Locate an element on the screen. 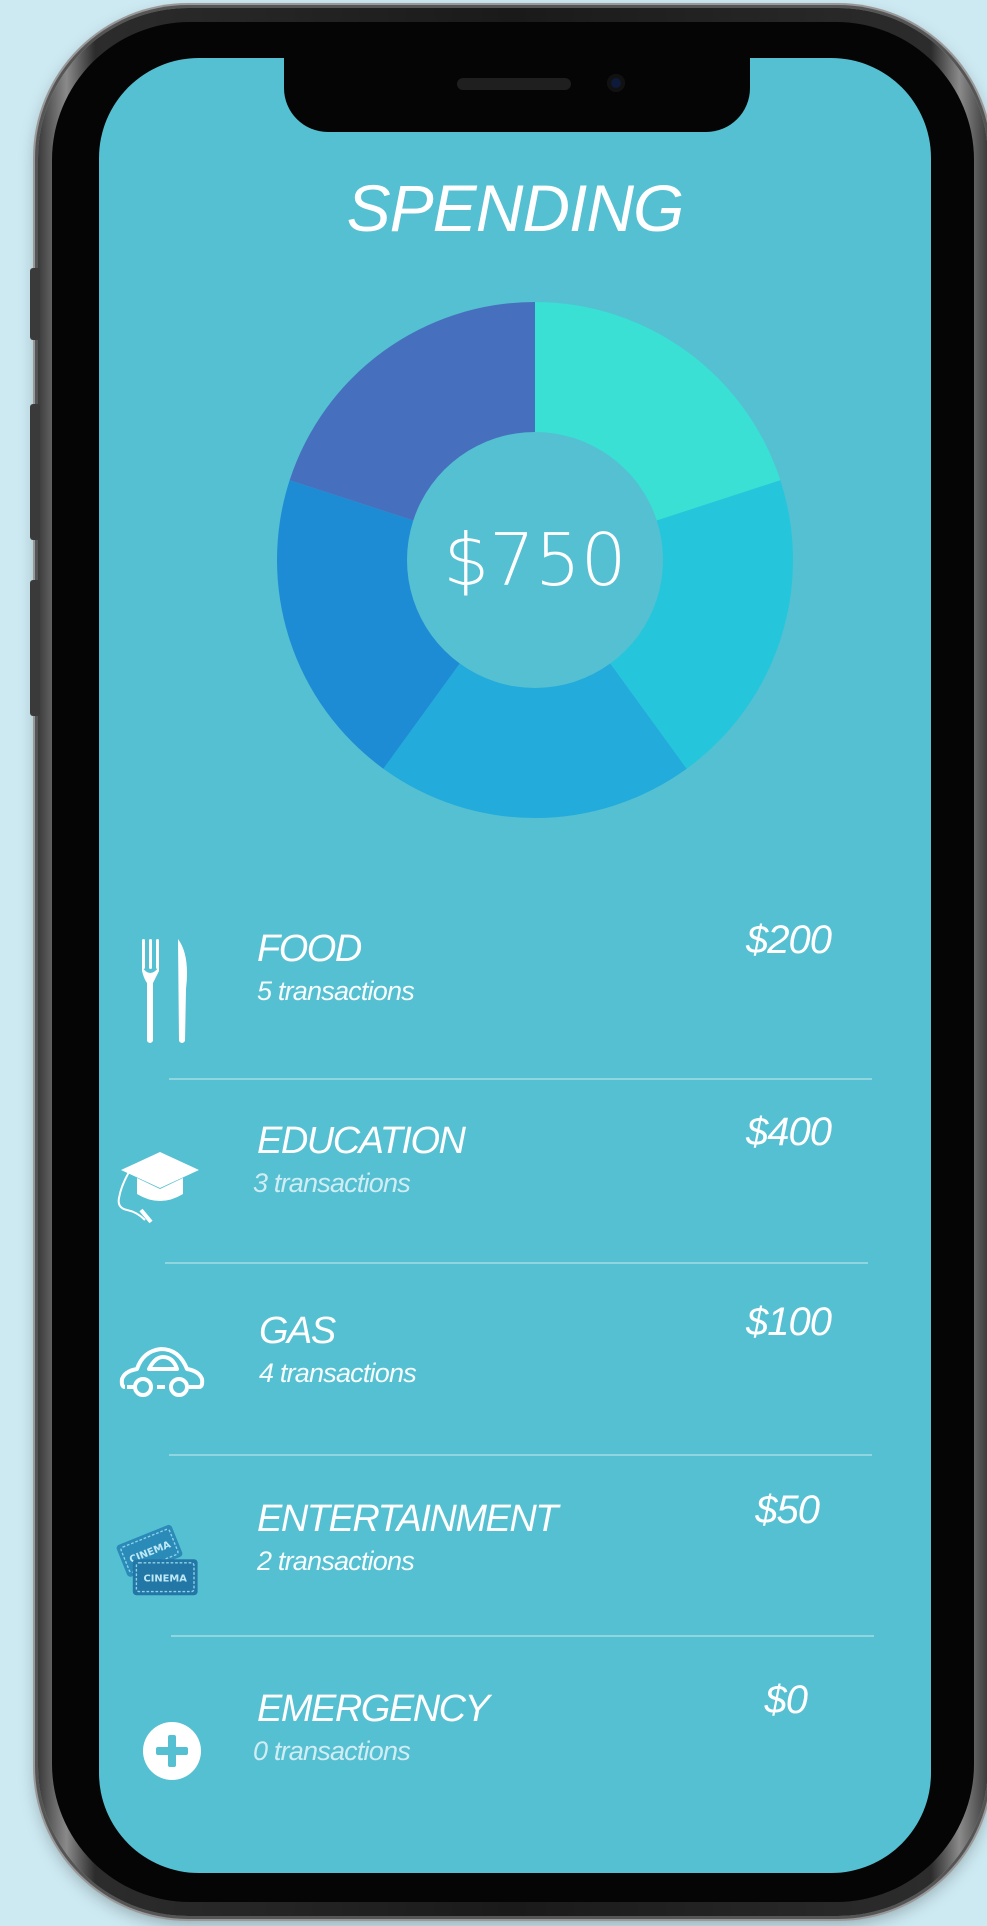 This screenshot has height=1926, width=987. volume-up-button is located at coordinates (35, 472).